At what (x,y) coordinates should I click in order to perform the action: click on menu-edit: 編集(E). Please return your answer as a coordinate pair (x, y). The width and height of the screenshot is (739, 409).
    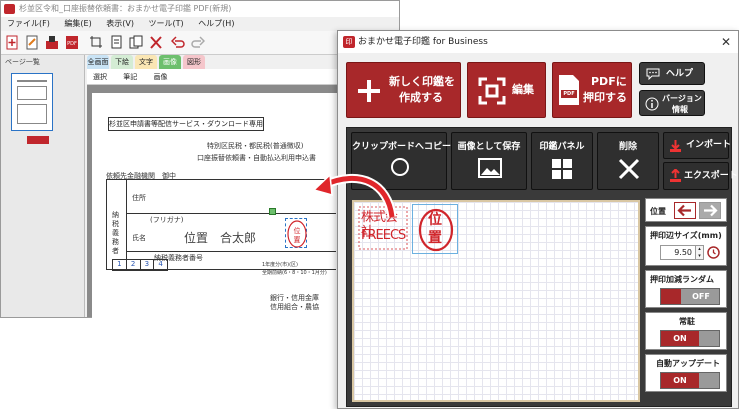
    Looking at the image, I should click on (77, 23).